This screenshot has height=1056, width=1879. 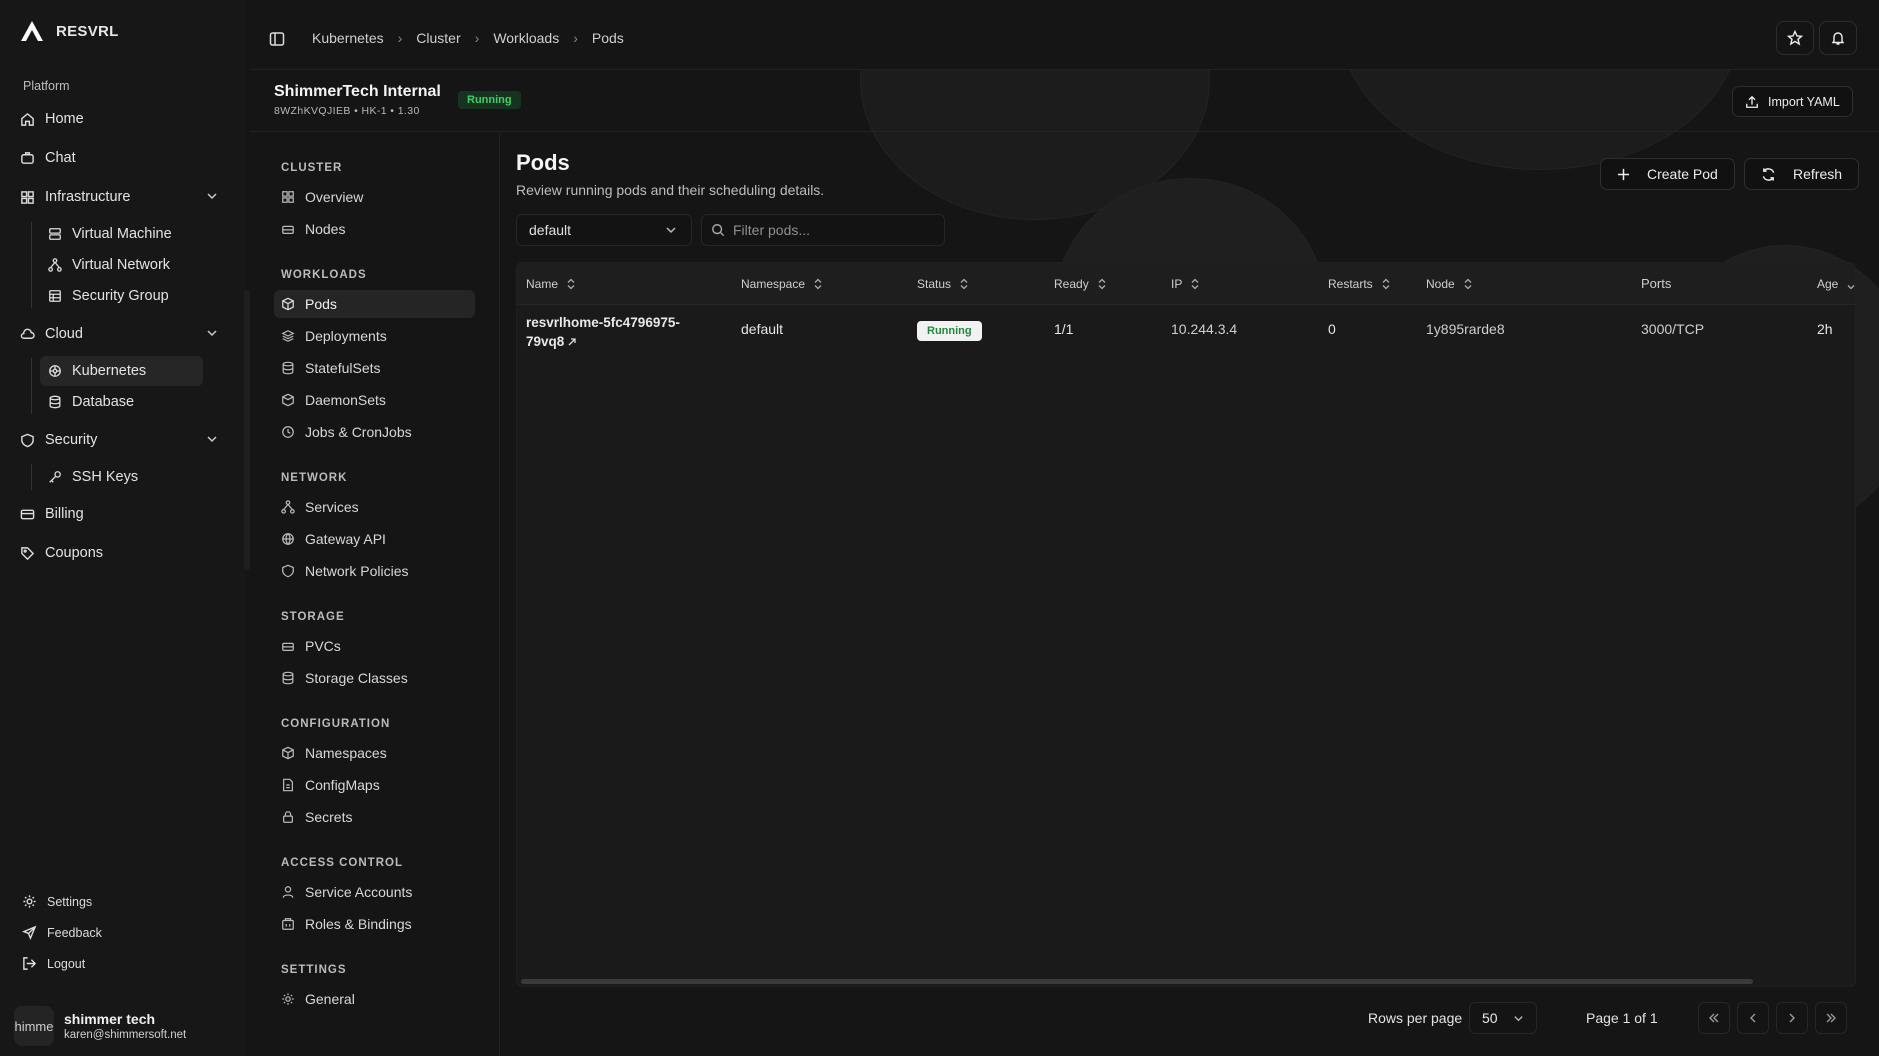 What do you see at coordinates (1667, 174) in the screenshot?
I see `create-pod-button: Create Pod` at bounding box center [1667, 174].